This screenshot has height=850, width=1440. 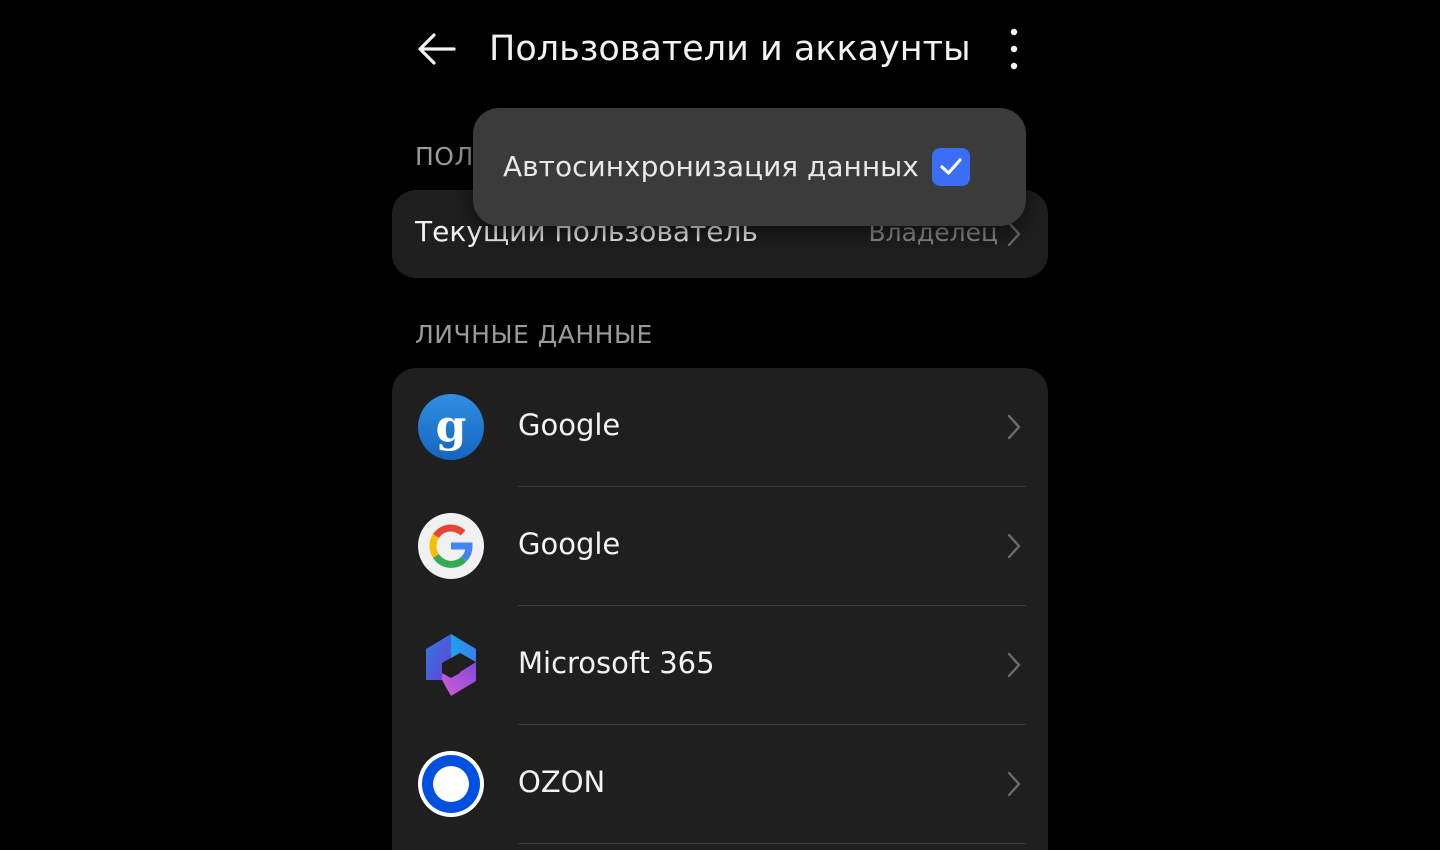 What do you see at coordinates (720, 546) in the screenshot?
I see `account-row-google-2: Google` at bounding box center [720, 546].